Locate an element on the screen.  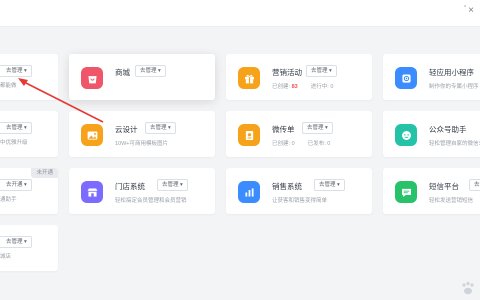
app-card-left-2: 去管理 ▾ 中优雅升级 is located at coordinates (29, 134).